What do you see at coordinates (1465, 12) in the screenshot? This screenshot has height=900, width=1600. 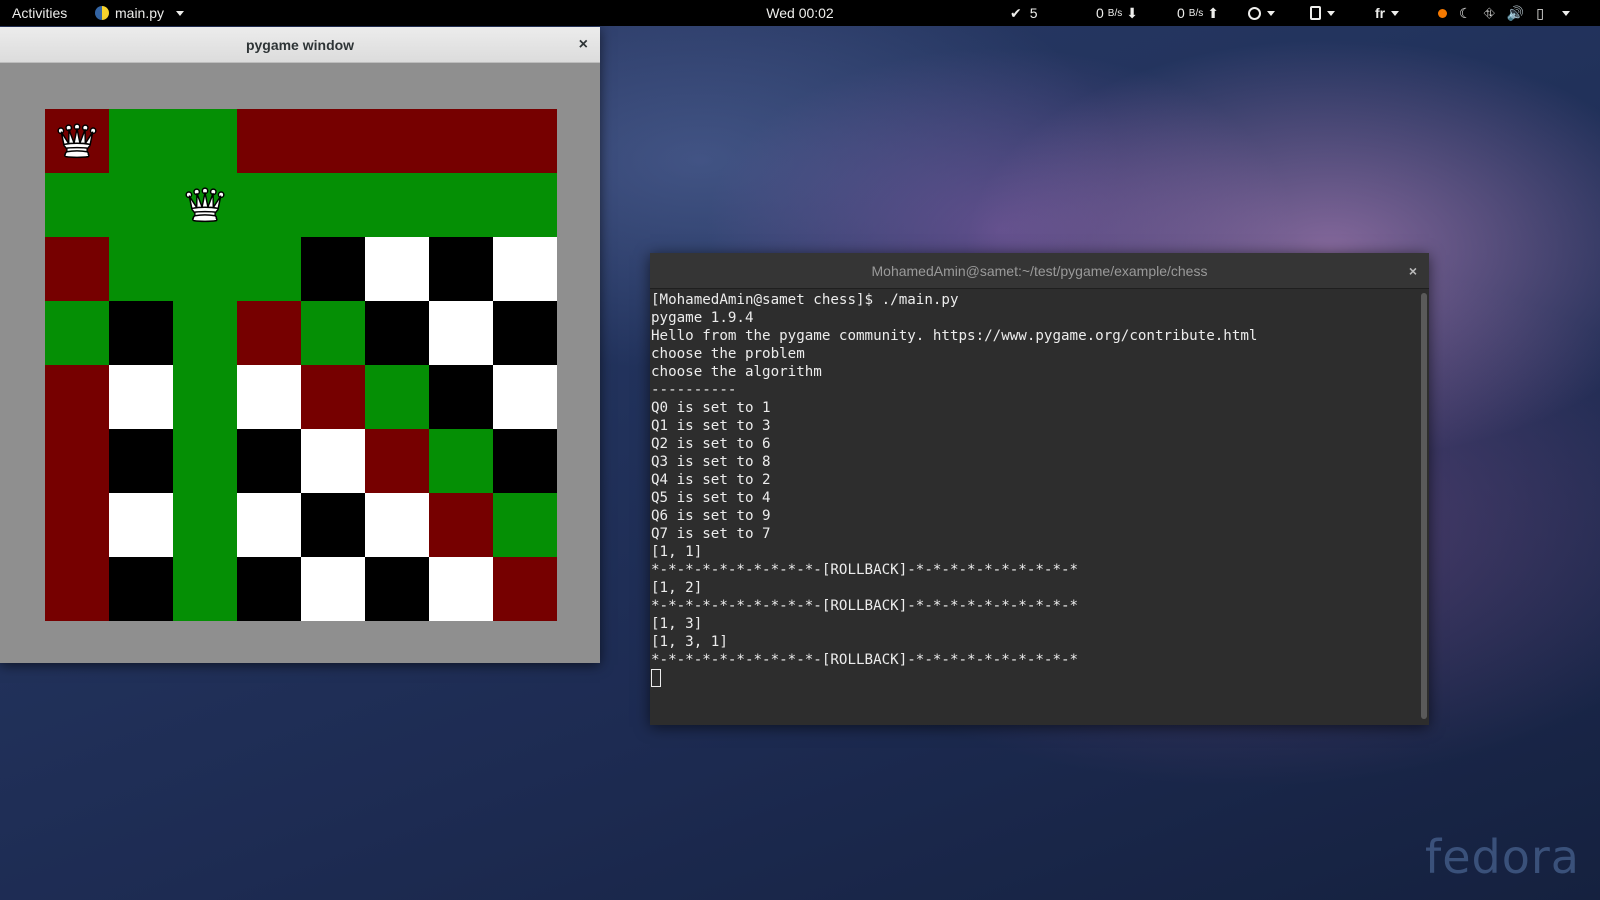 I see `night-light-icon: ☾` at bounding box center [1465, 12].